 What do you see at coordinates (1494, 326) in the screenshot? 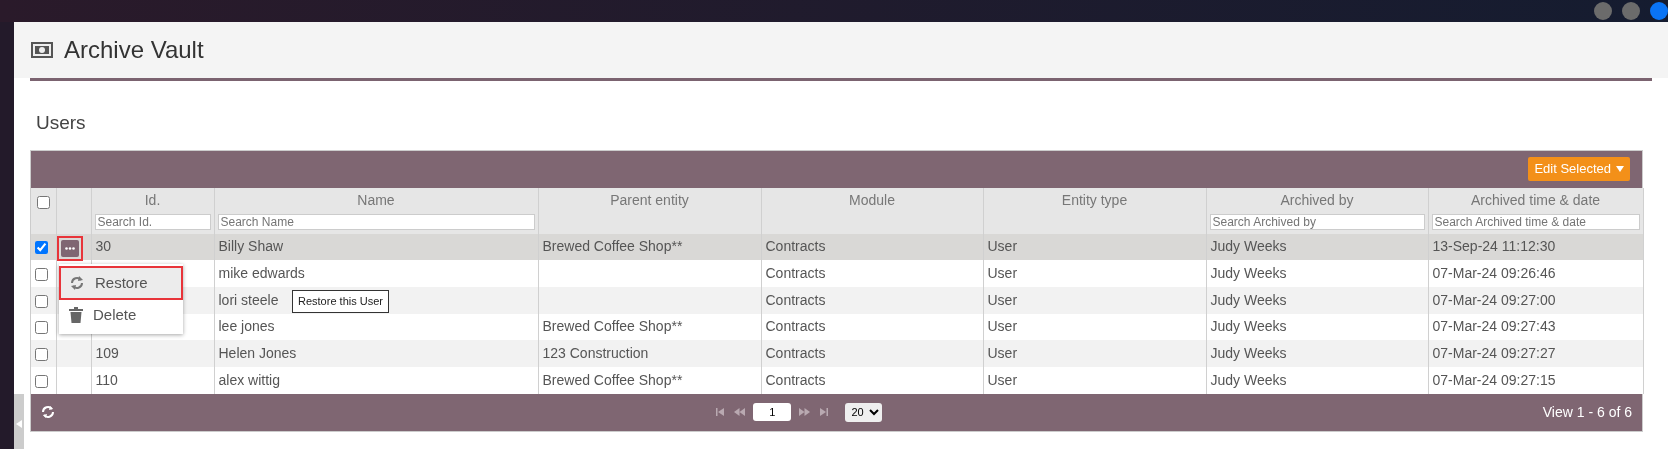
I see `table-cell: 07-Mar-24 09:27:43` at bounding box center [1494, 326].